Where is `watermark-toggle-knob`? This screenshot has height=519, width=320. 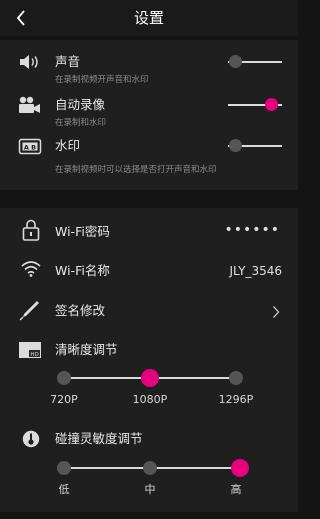
watermark-toggle-knob is located at coordinates (235, 145).